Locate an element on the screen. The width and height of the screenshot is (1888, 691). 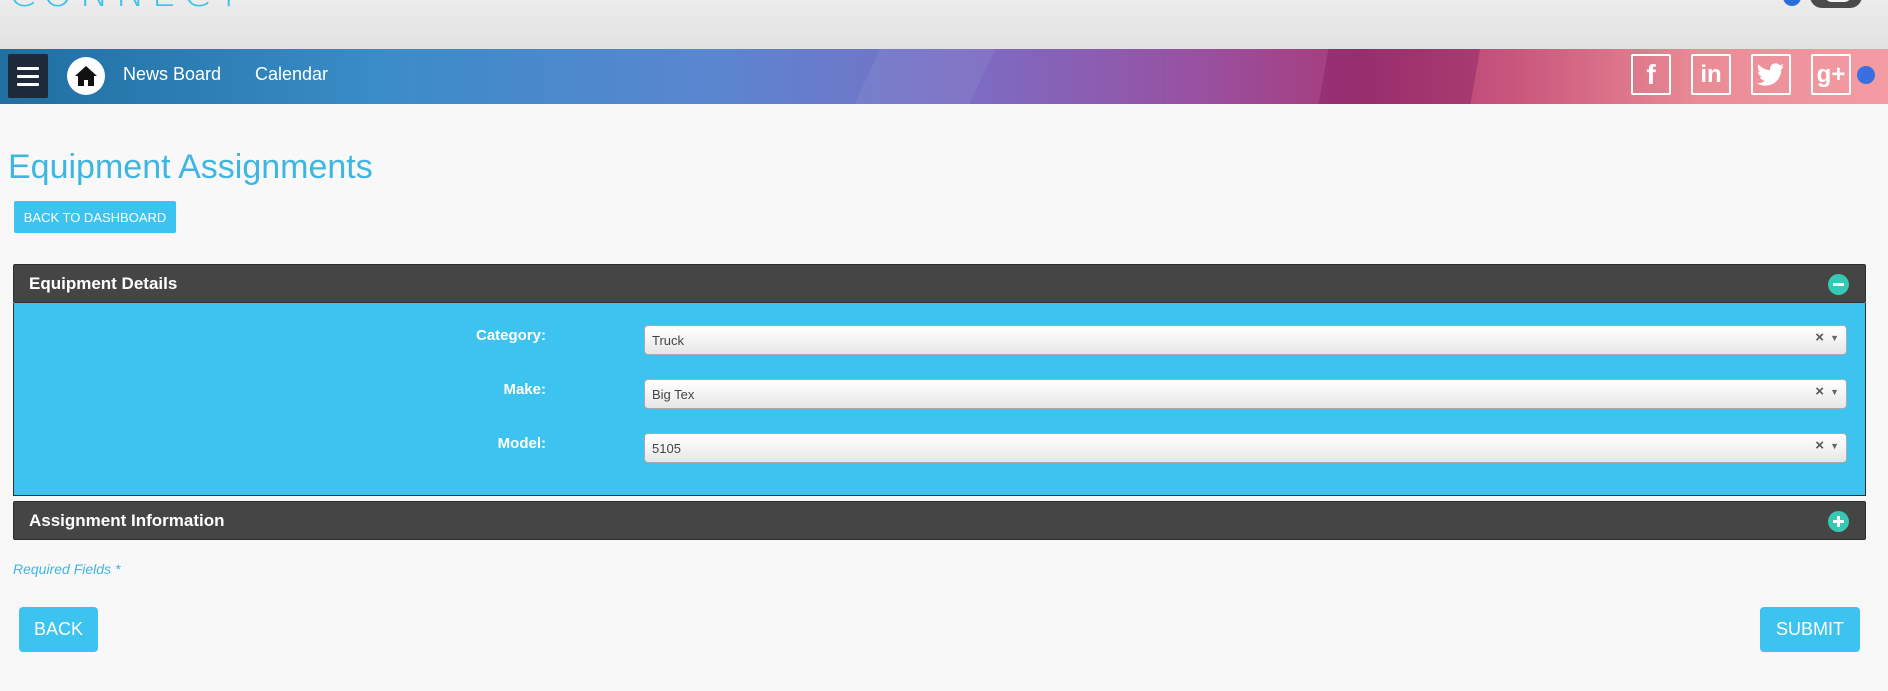
model-select: 5105 × ▼ is located at coordinates (1245, 448).